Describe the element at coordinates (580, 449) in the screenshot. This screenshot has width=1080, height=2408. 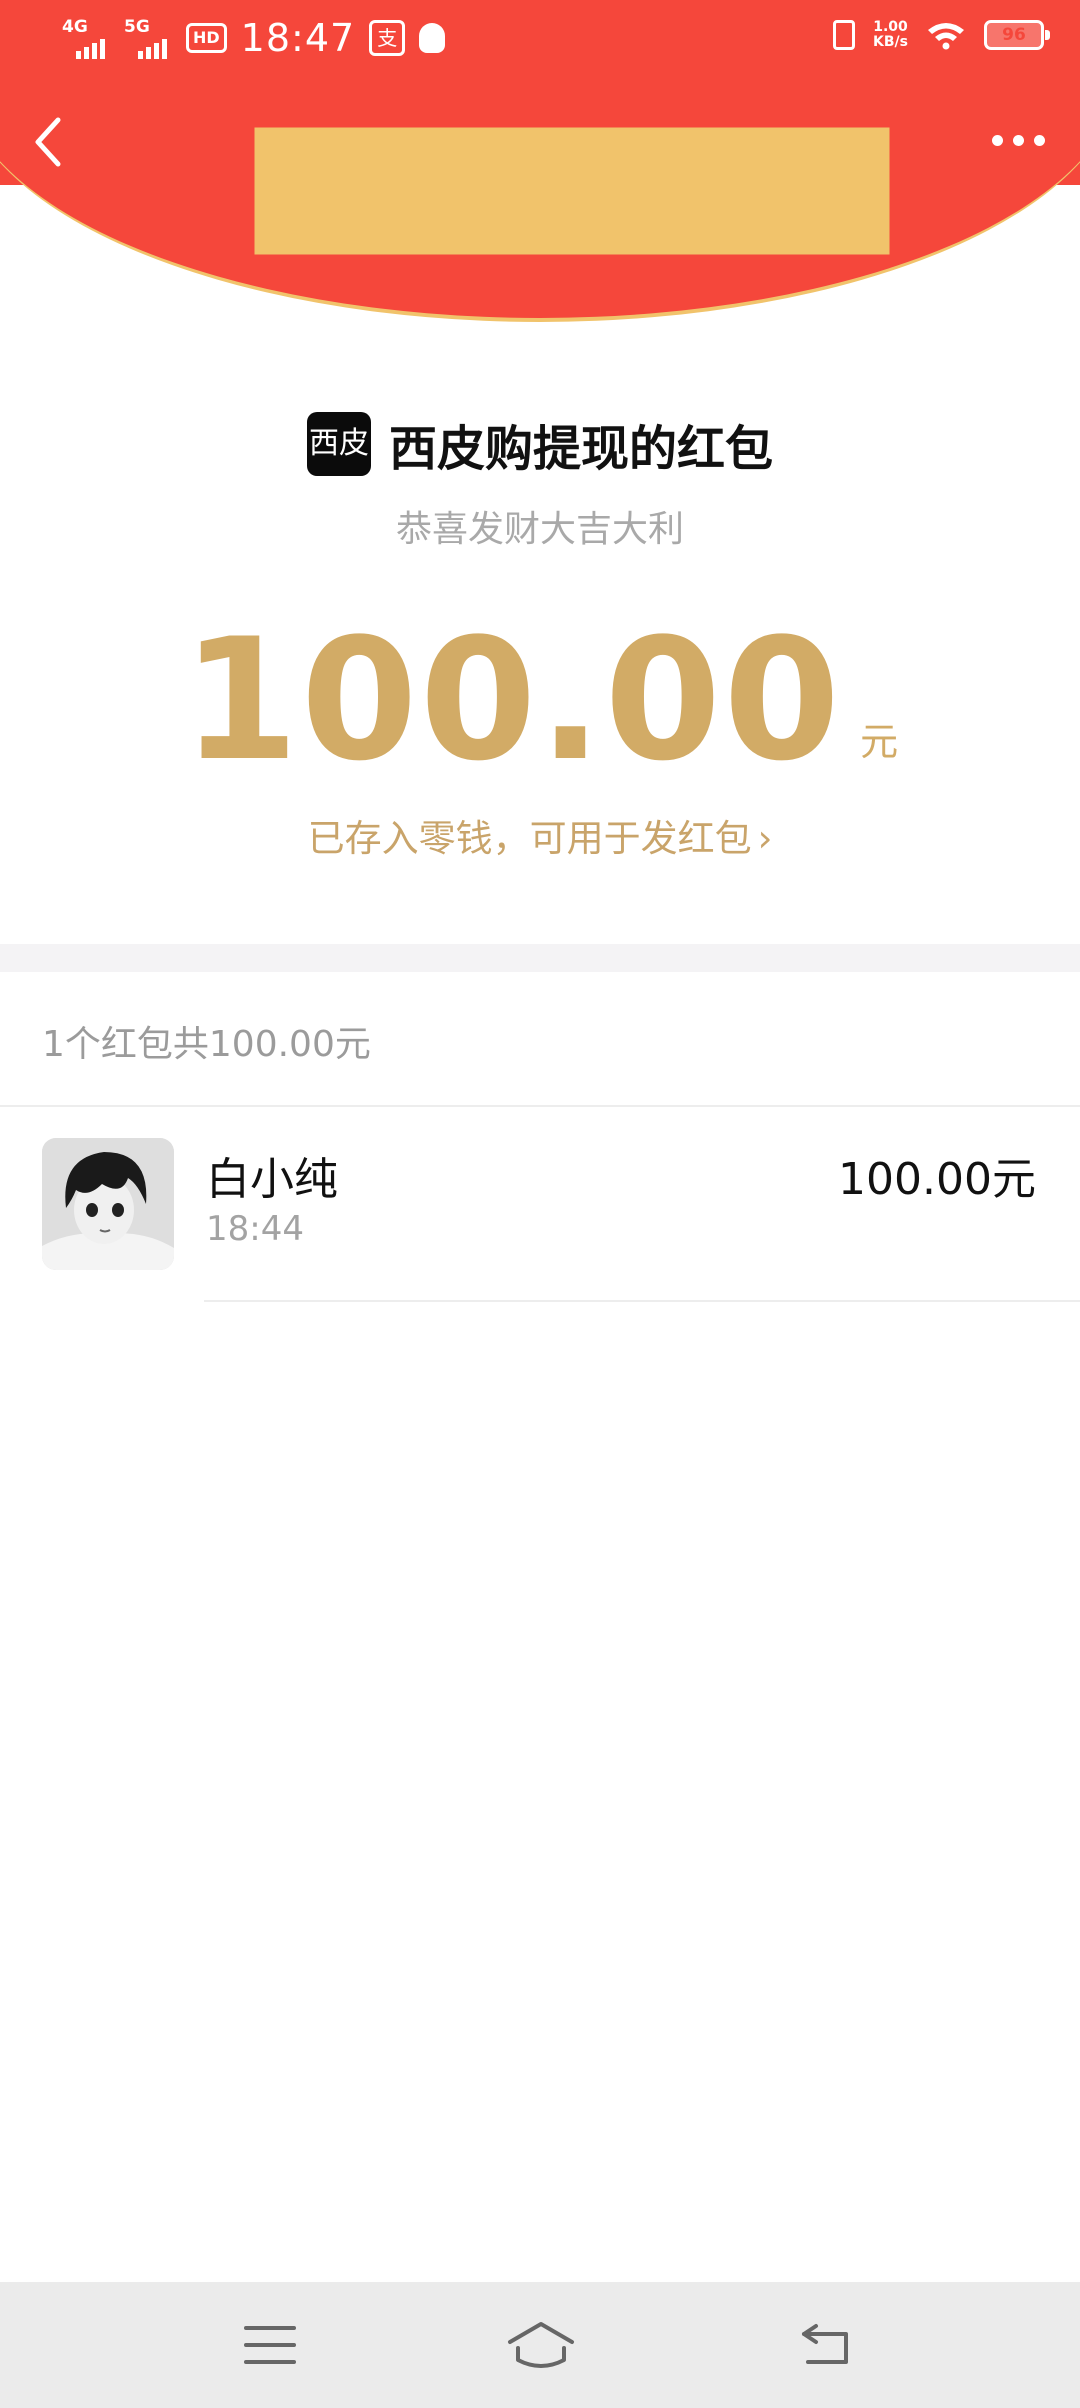
I see `sender-title: 西皮购提现的红包` at that location.